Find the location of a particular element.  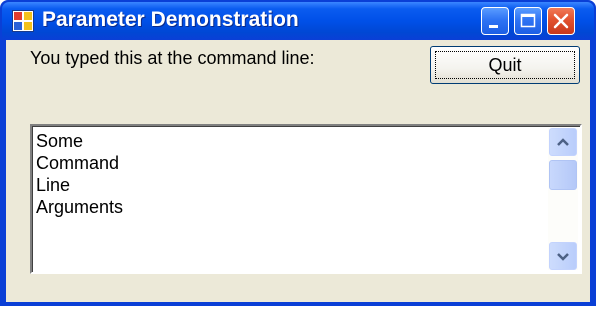

list-item: Command is located at coordinates (79, 163).